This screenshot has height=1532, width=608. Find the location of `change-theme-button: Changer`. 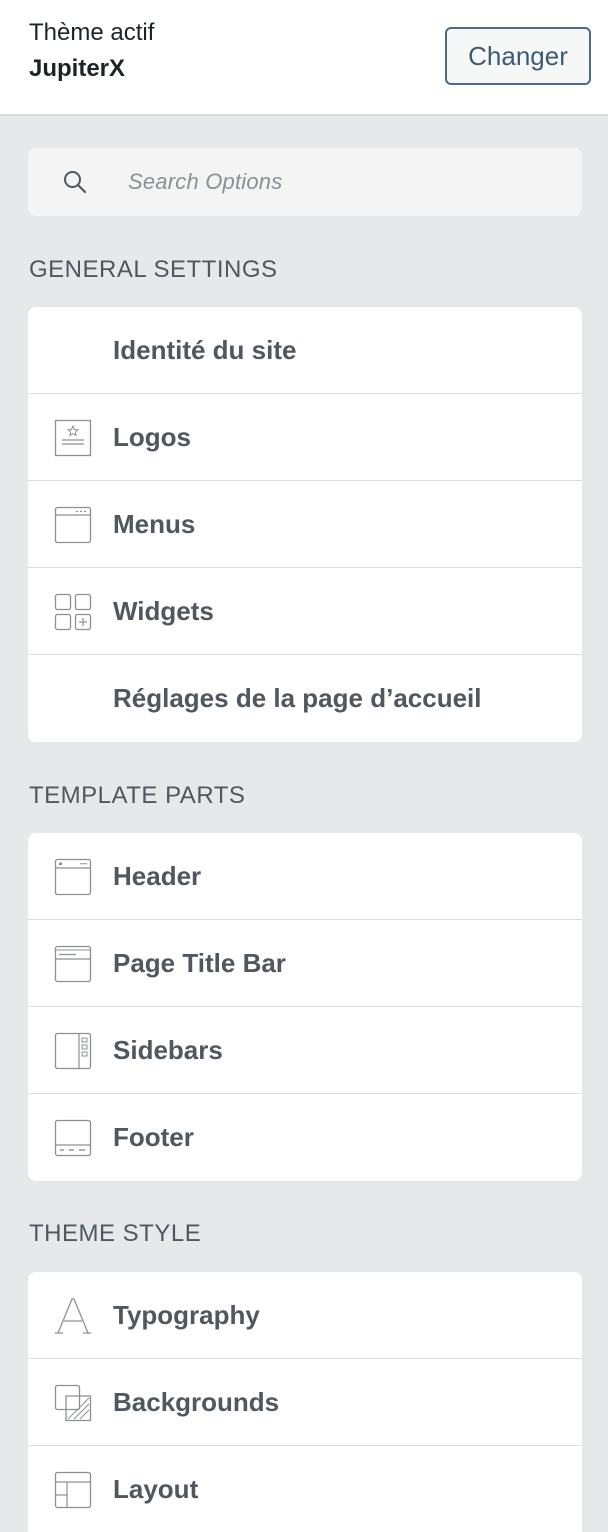

change-theme-button: Changer is located at coordinates (518, 56).